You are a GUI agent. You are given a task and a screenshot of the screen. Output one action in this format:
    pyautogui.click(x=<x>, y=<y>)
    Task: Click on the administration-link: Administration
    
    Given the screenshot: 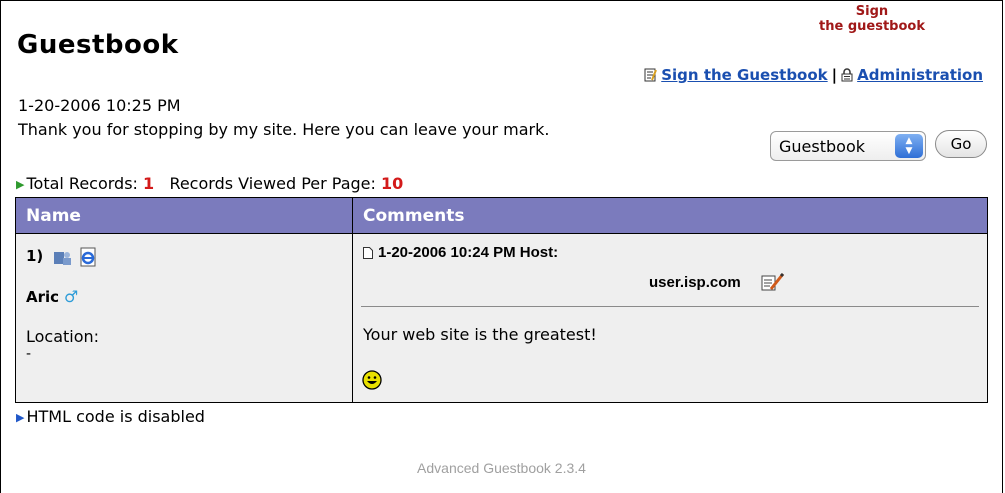 What is the action you would take?
    pyautogui.click(x=920, y=75)
    